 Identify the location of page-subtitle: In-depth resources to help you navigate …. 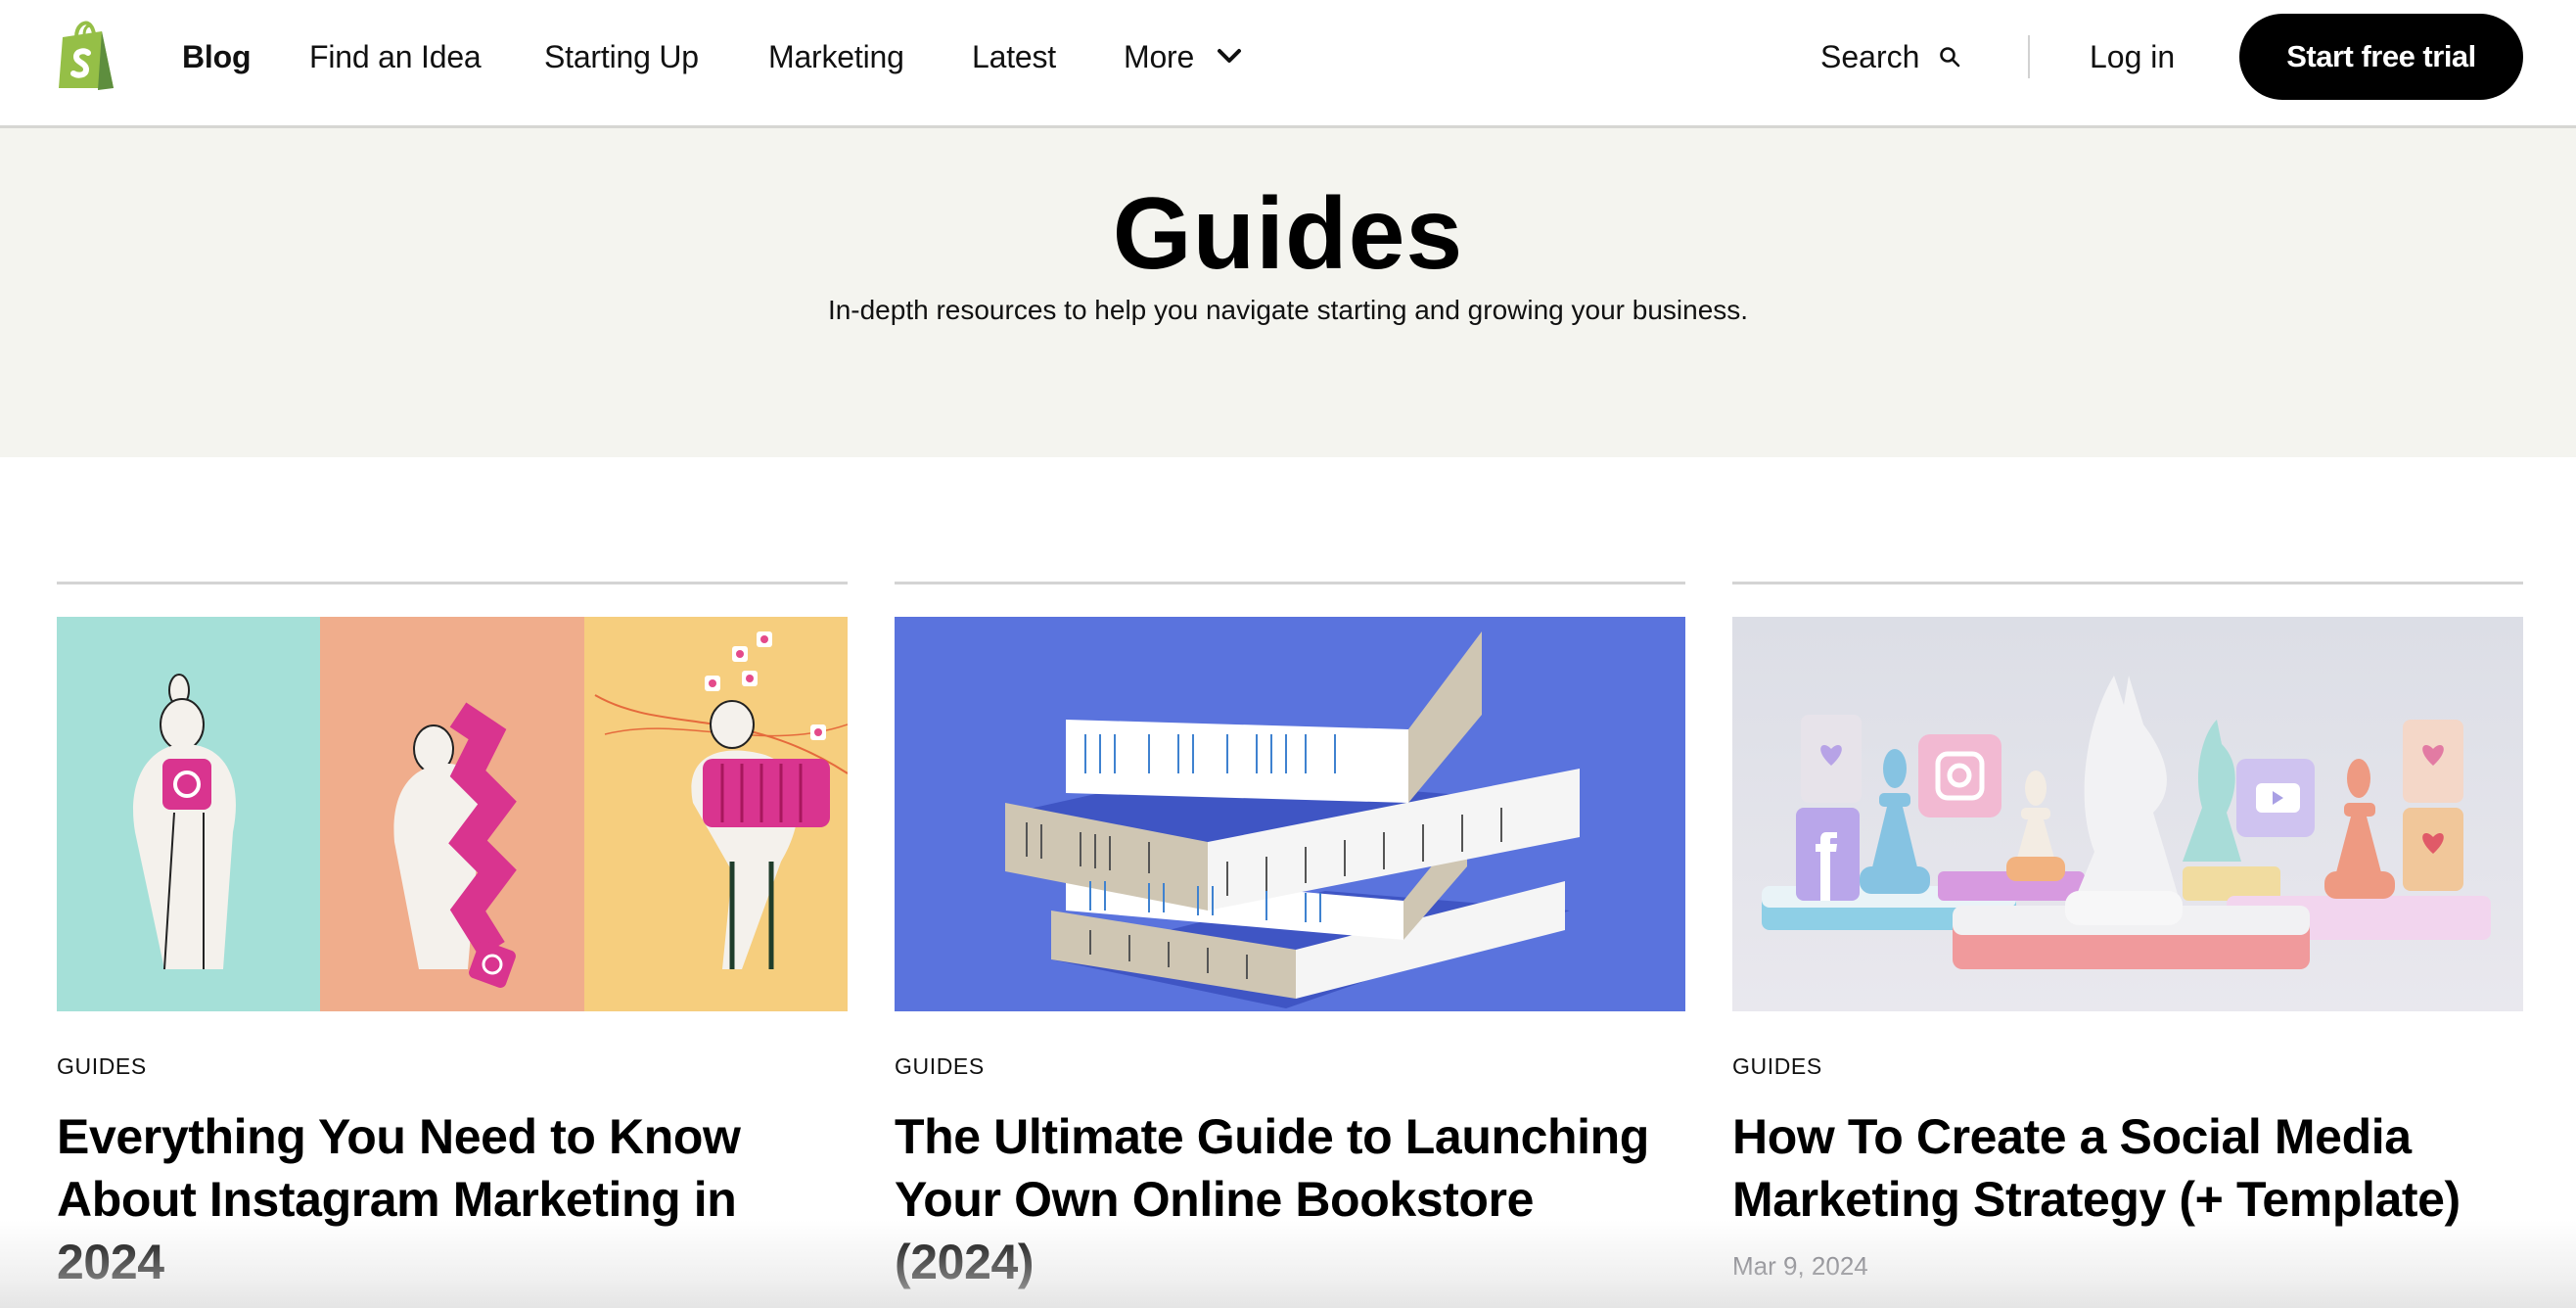
(1288, 310).